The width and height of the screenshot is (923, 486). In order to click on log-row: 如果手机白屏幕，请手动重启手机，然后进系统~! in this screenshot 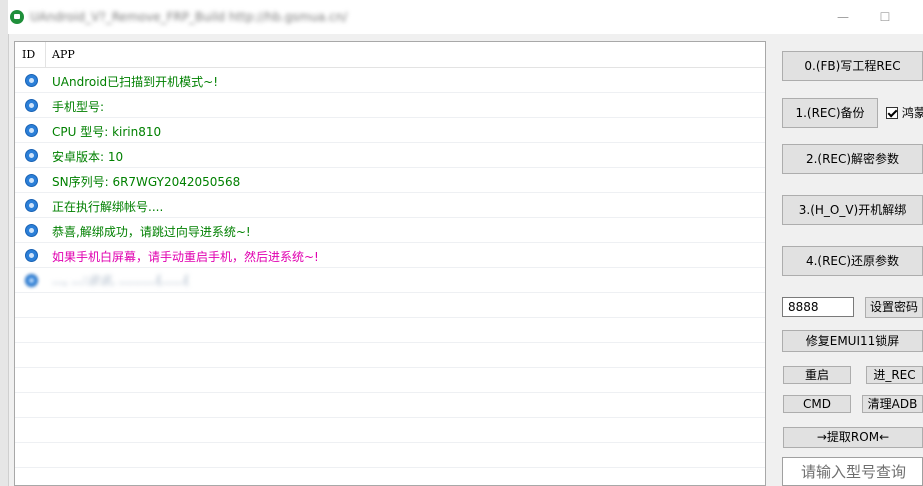, I will do `click(390, 255)`.